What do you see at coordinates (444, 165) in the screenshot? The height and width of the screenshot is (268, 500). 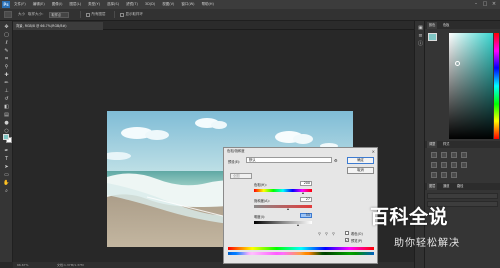 I see `hue-saturation-icon` at bounding box center [444, 165].